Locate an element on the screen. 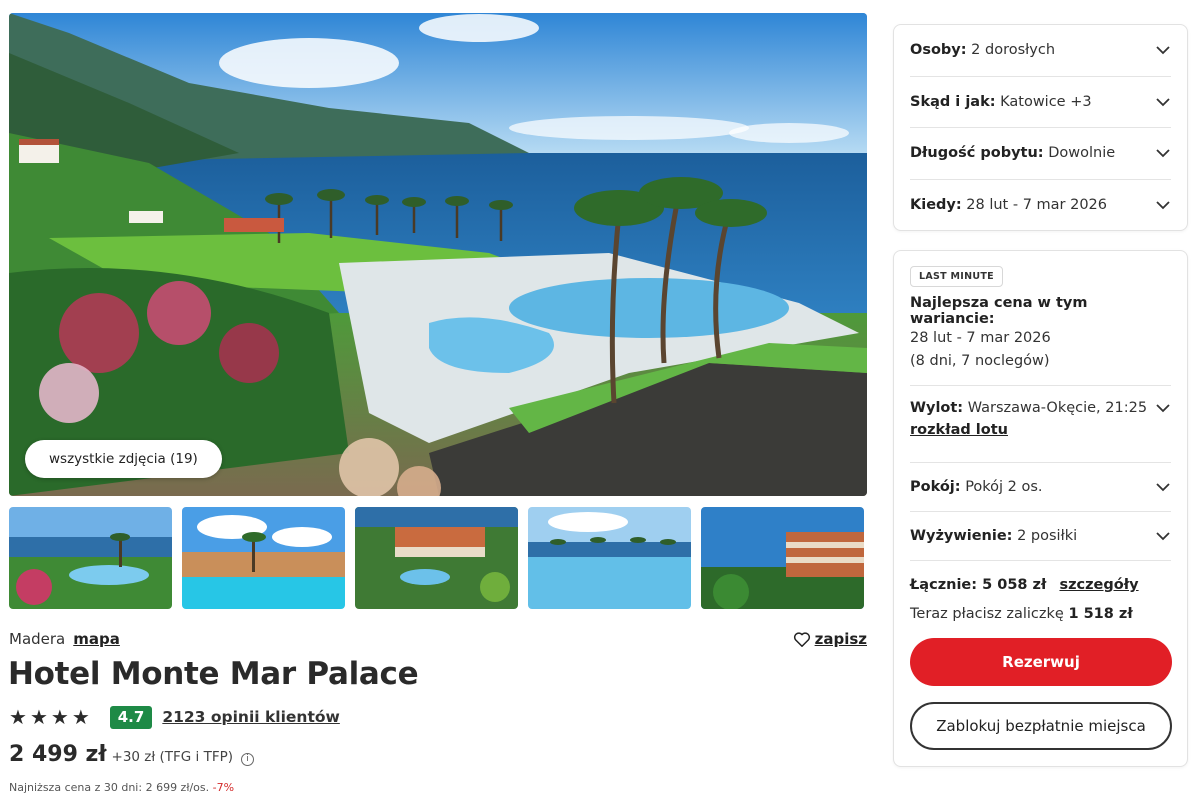  heart-icon is located at coordinates (801, 639).